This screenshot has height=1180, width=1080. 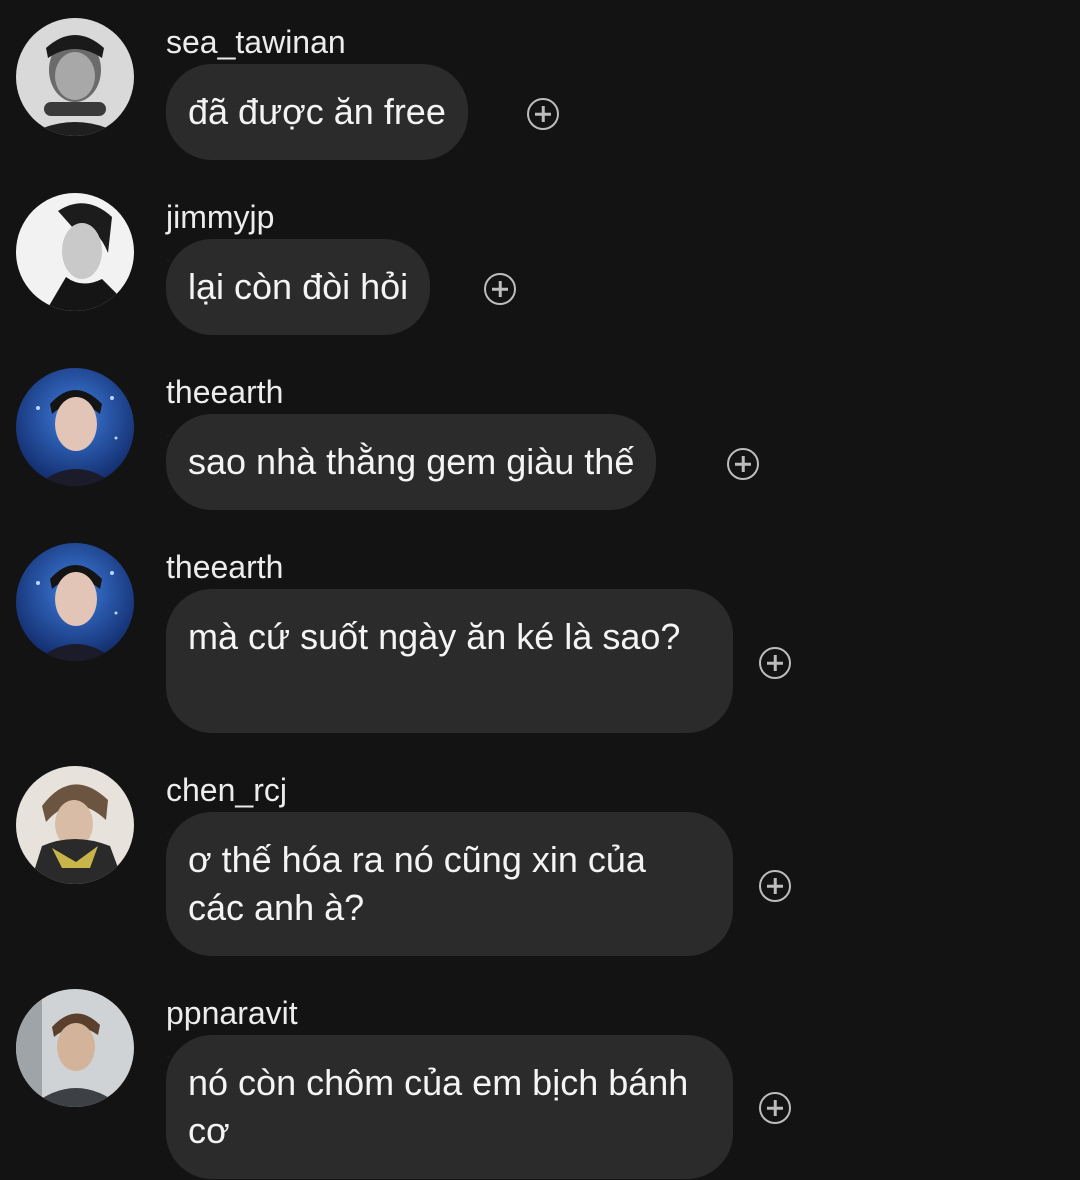 What do you see at coordinates (540, 93) in the screenshot?
I see `message-row: sea_tawinan đã được ăn free` at bounding box center [540, 93].